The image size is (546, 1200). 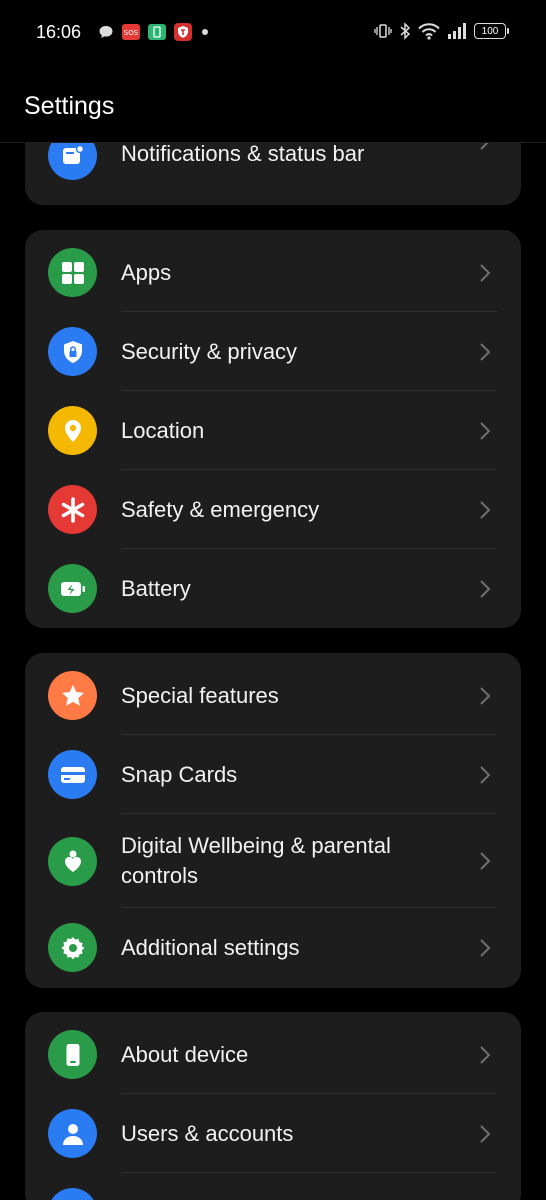 What do you see at coordinates (205, 32) in the screenshot?
I see `dot-icon` at bounding box center [205, 32].